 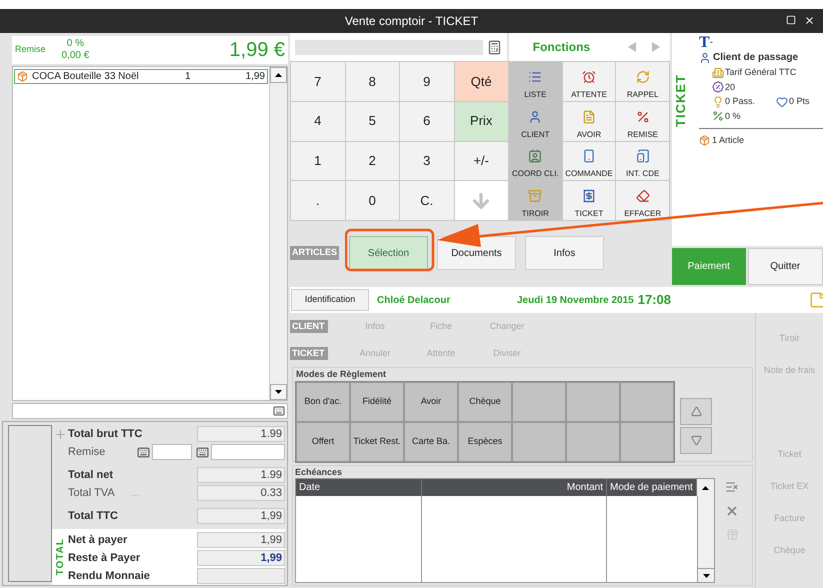 I want to click on note-icon, so click(x=816, y=300).